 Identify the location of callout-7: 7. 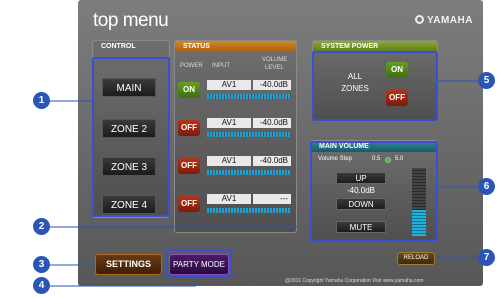
(486, 257).